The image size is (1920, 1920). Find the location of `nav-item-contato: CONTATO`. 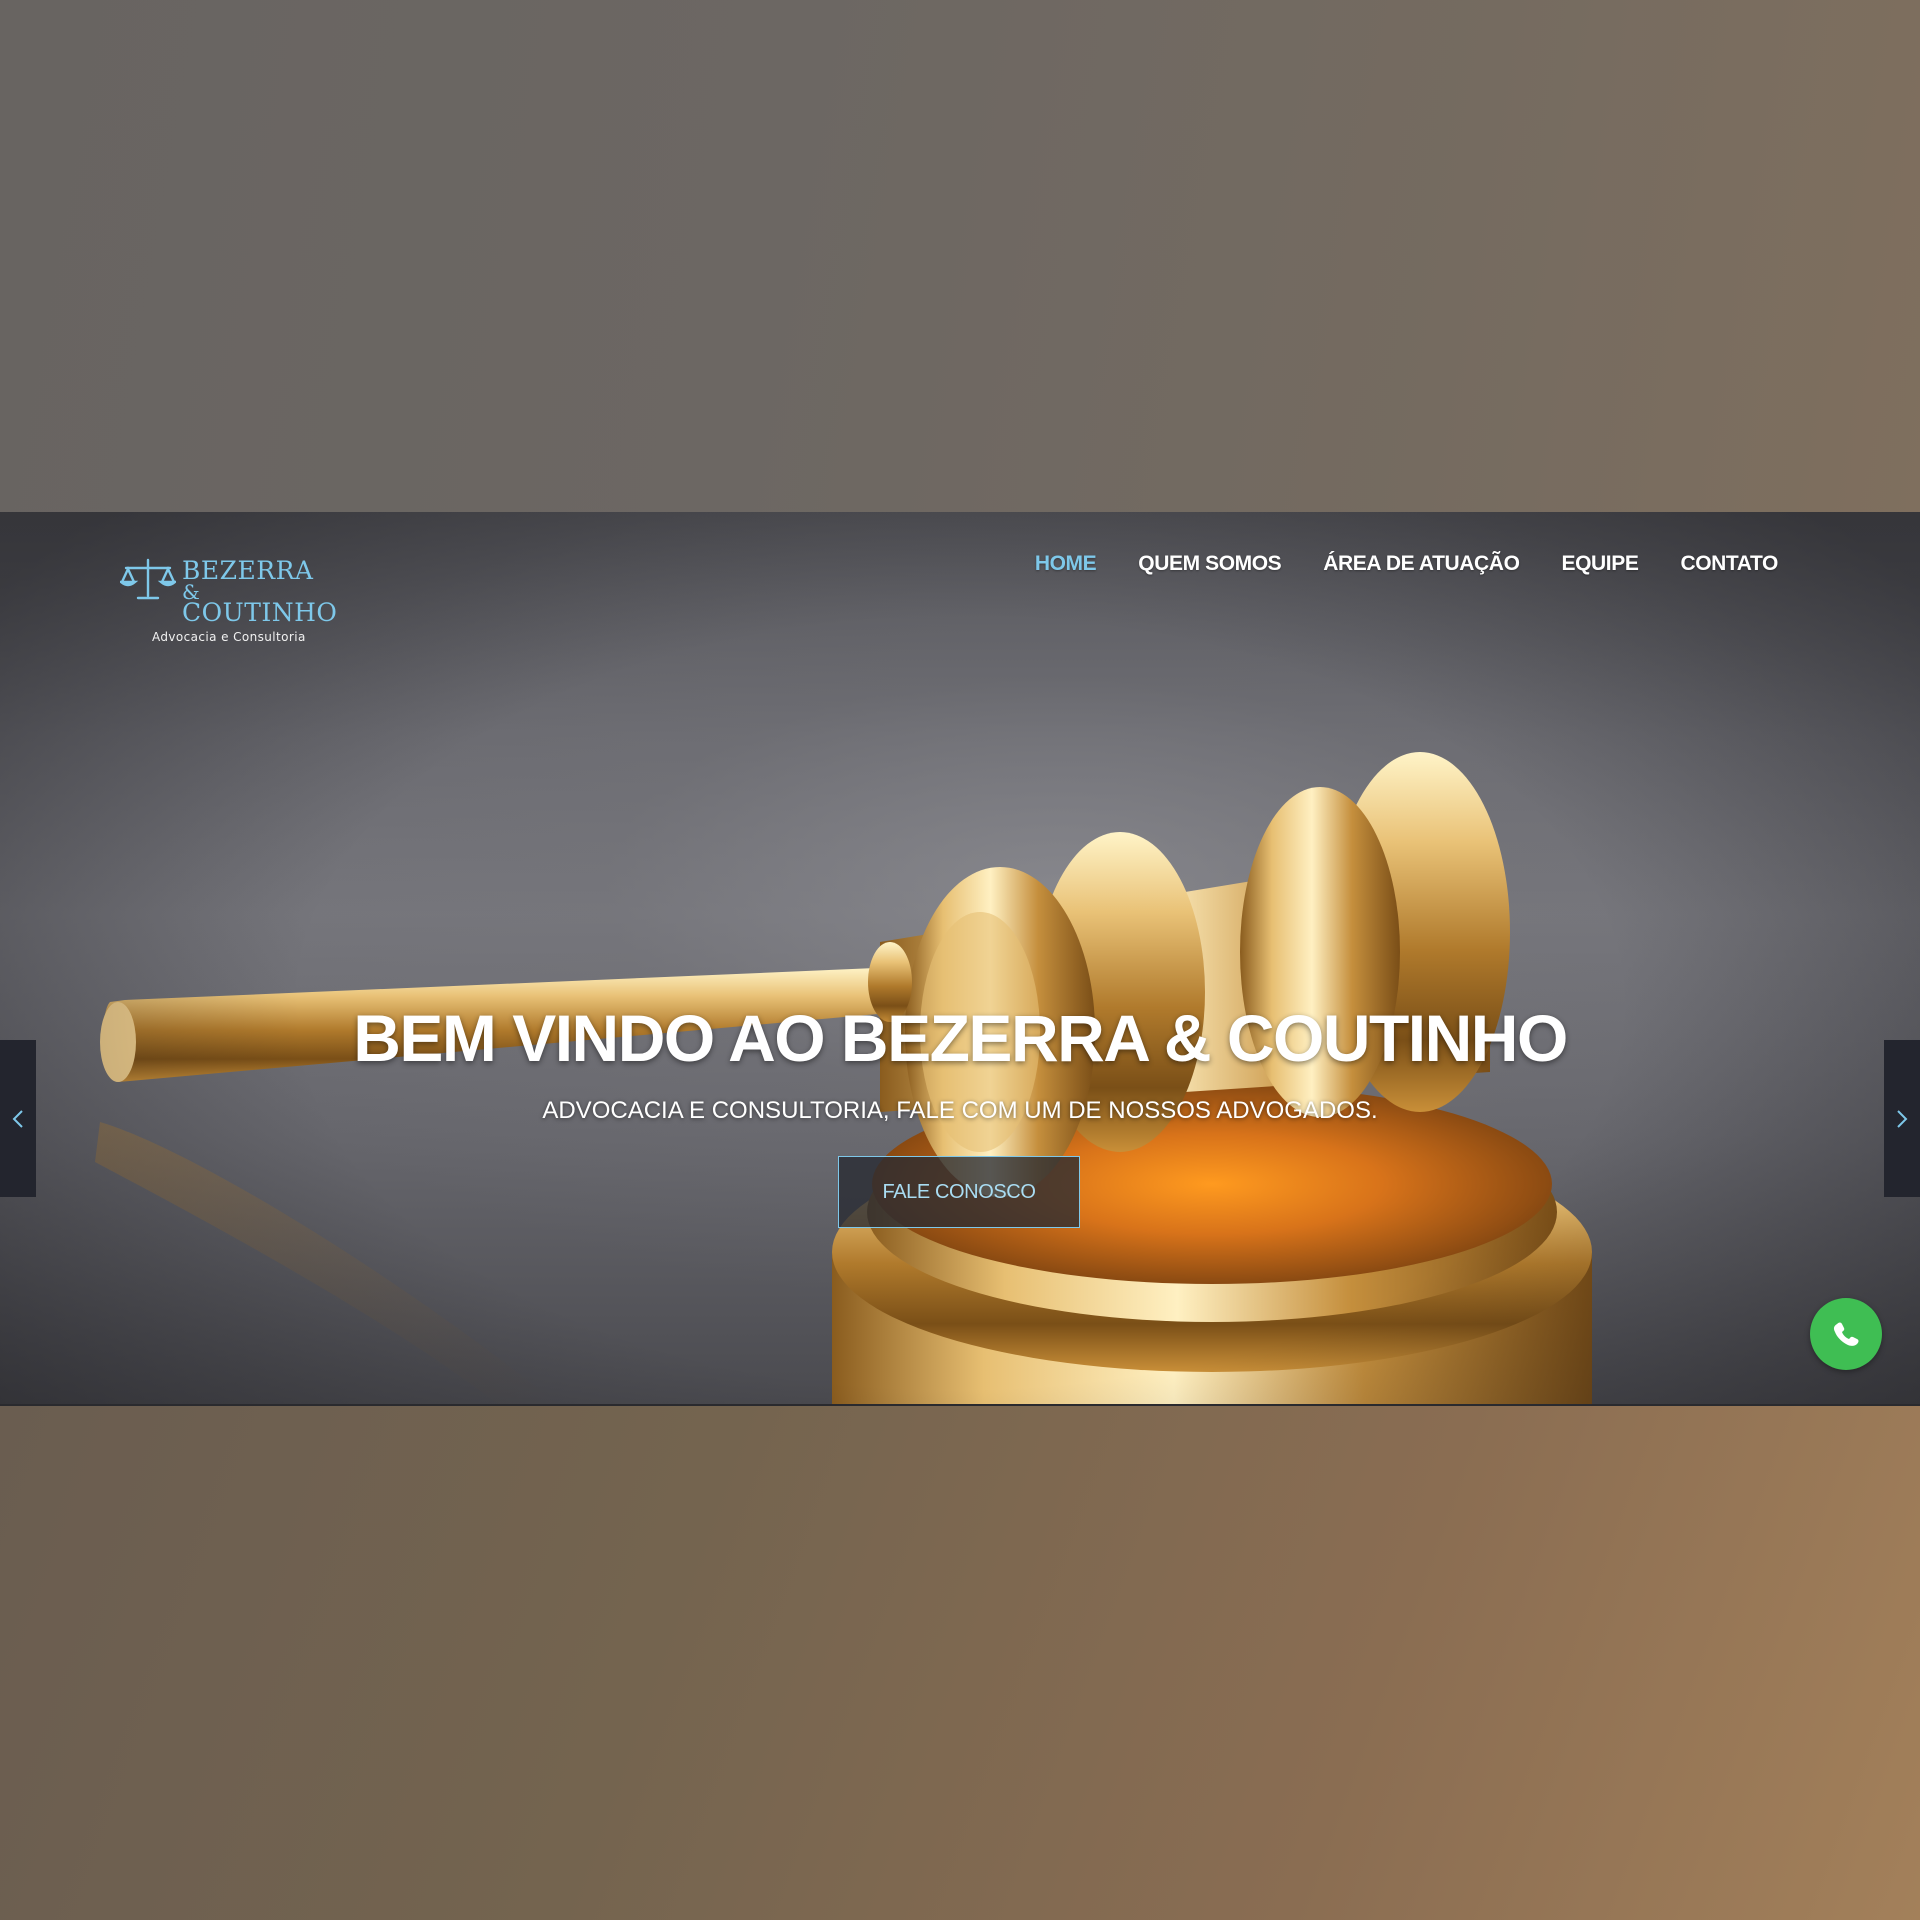

nav-item-contato: CONTATO is located at coordinates (1729, 564).